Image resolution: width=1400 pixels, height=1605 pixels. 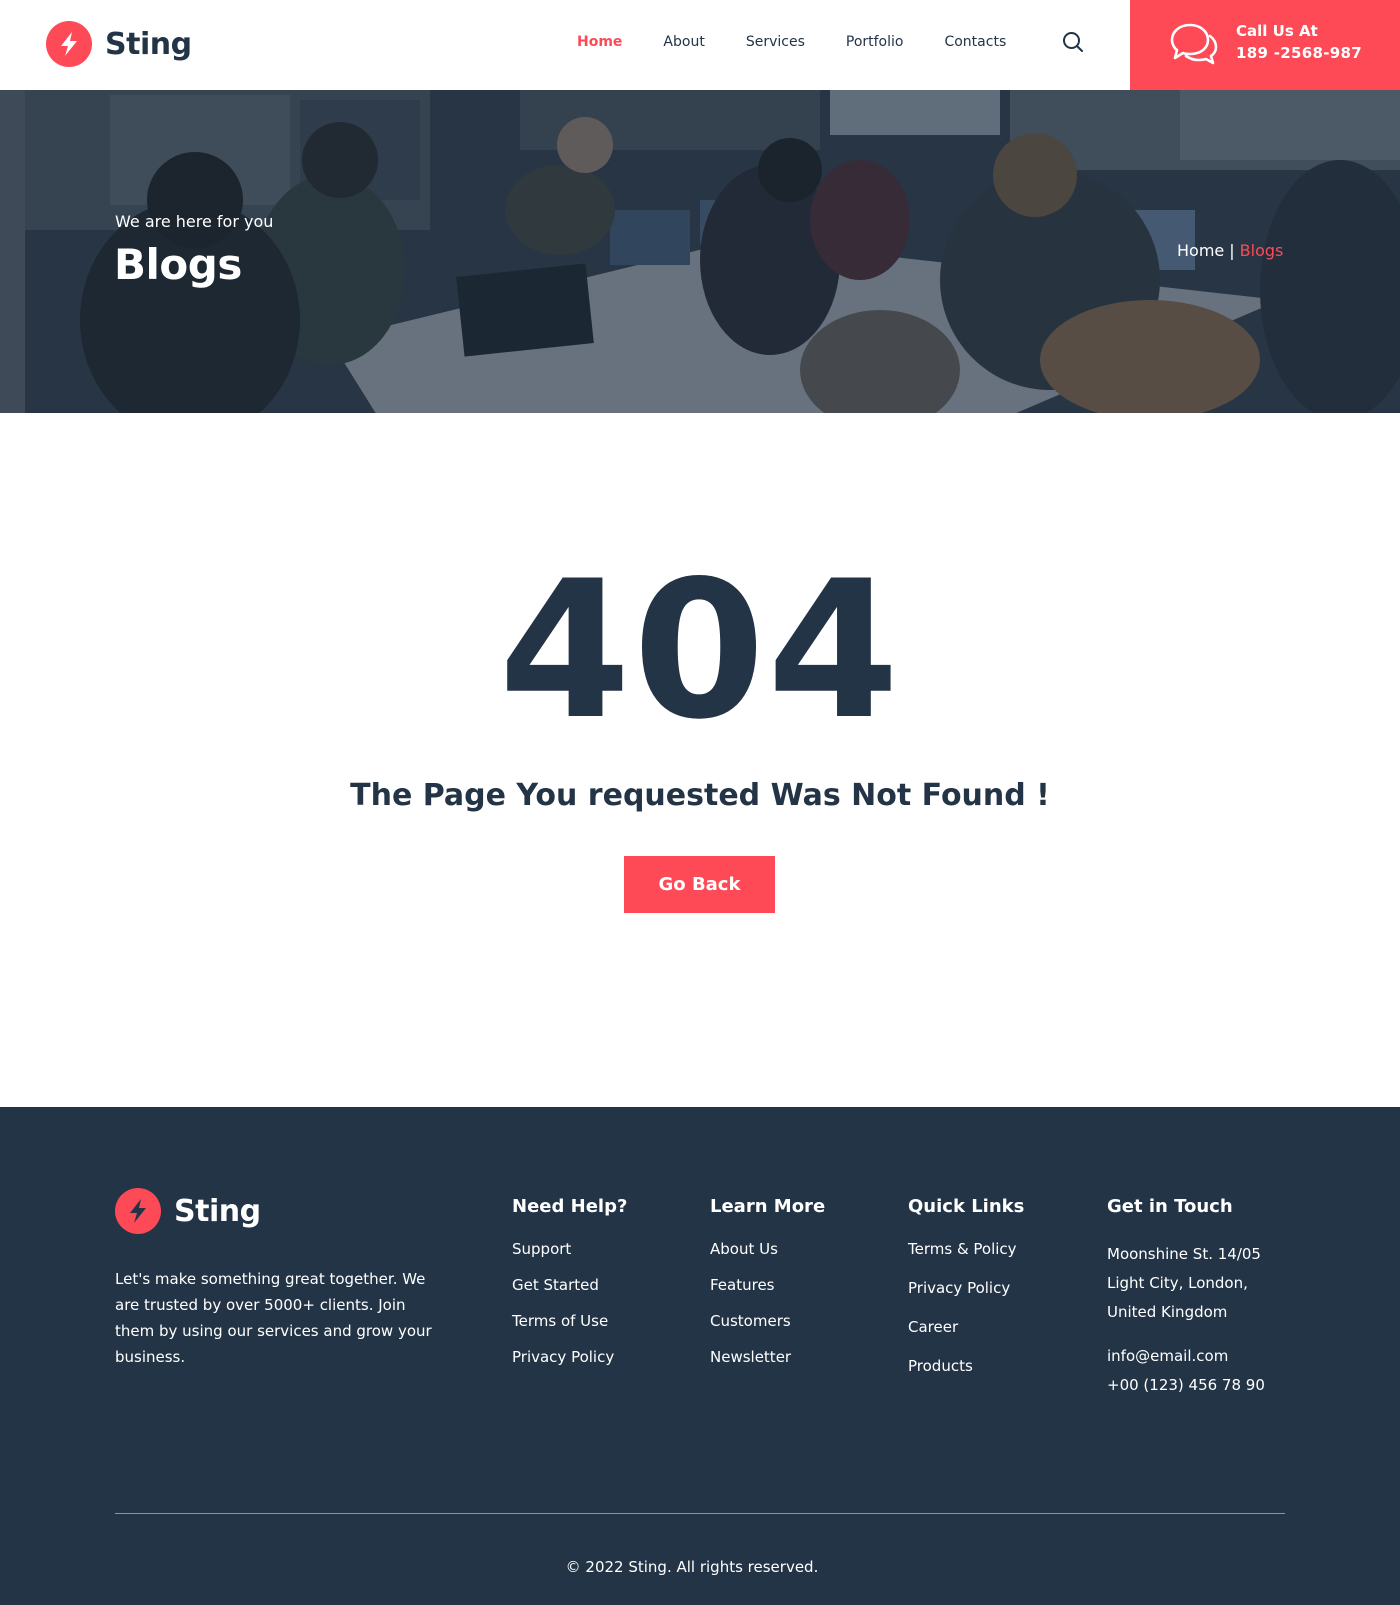 I want to click on footer-link-career: Career, so click(x=966, y=1327).